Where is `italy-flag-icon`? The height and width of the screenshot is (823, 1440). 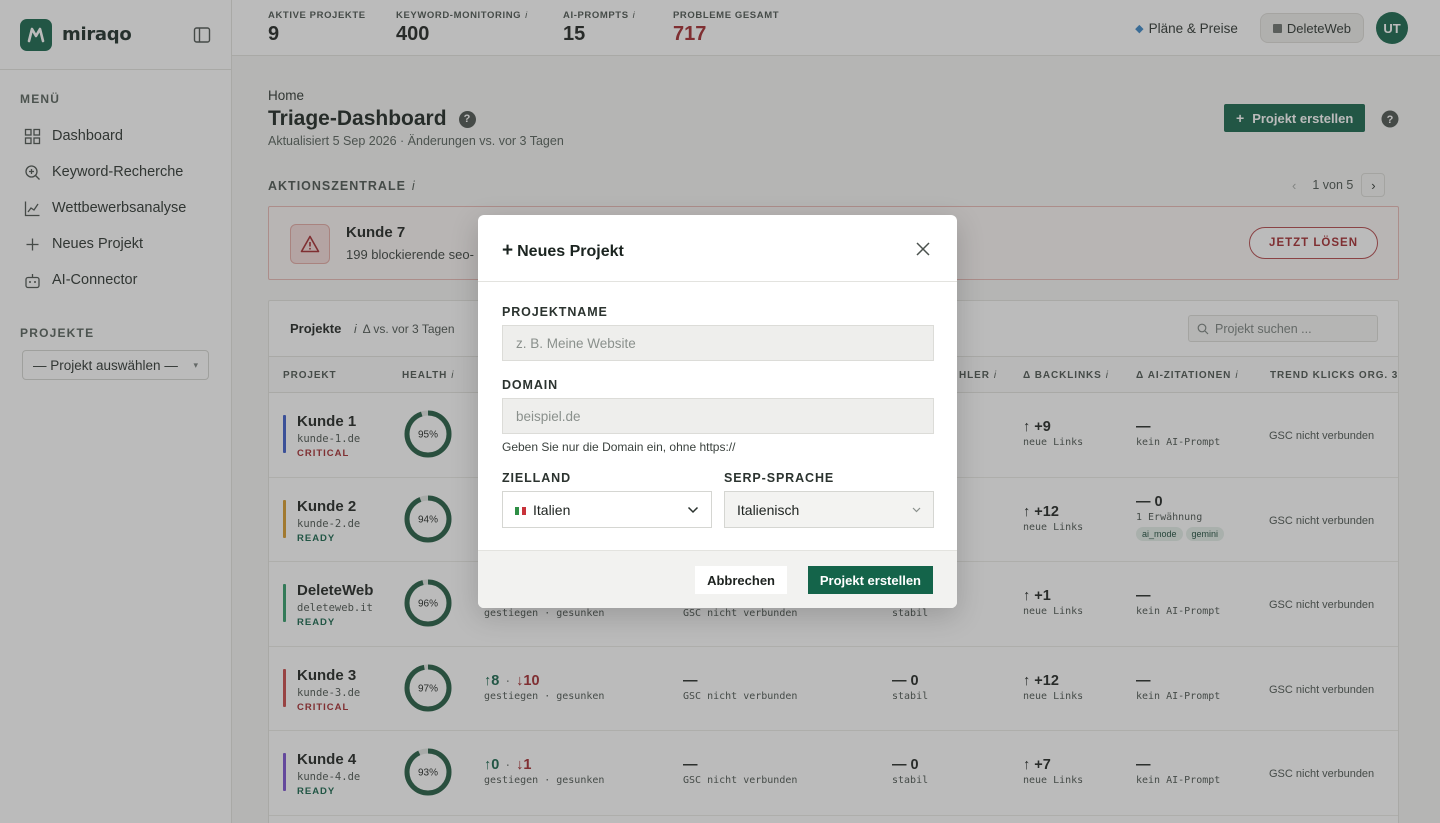
italy-flag-icon is located at coordinates (521, 510).